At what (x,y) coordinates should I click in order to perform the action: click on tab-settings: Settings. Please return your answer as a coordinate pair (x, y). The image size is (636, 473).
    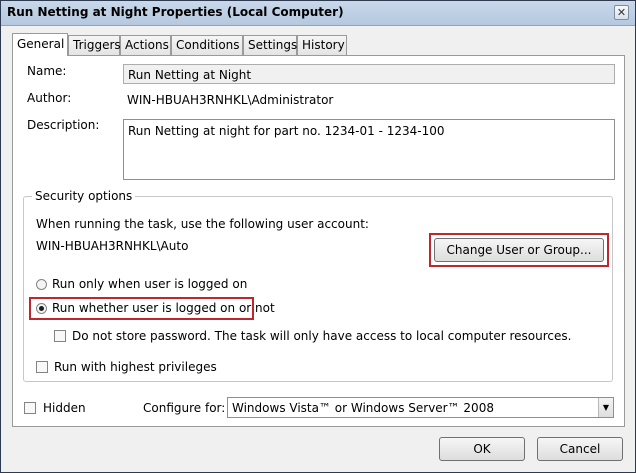
    Looking at the image, I should click on (270, 45).